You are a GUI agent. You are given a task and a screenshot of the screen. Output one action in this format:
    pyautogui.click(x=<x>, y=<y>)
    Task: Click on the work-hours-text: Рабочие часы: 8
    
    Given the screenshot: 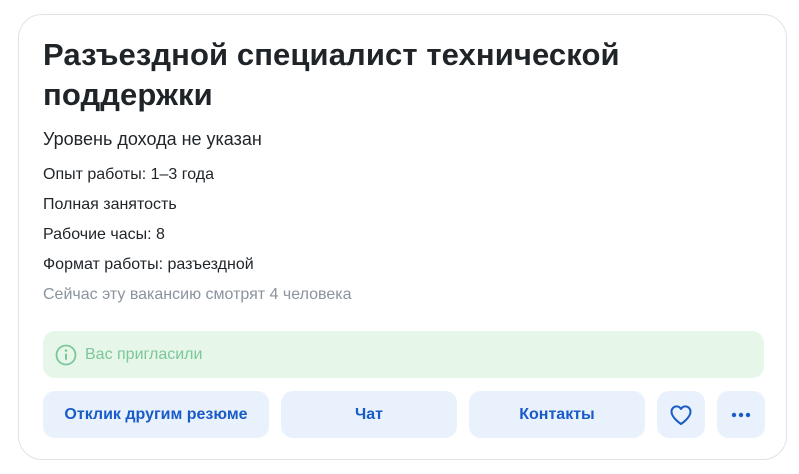 What is the action you would take?
    pyautogui.click(x=104, y=234)
    